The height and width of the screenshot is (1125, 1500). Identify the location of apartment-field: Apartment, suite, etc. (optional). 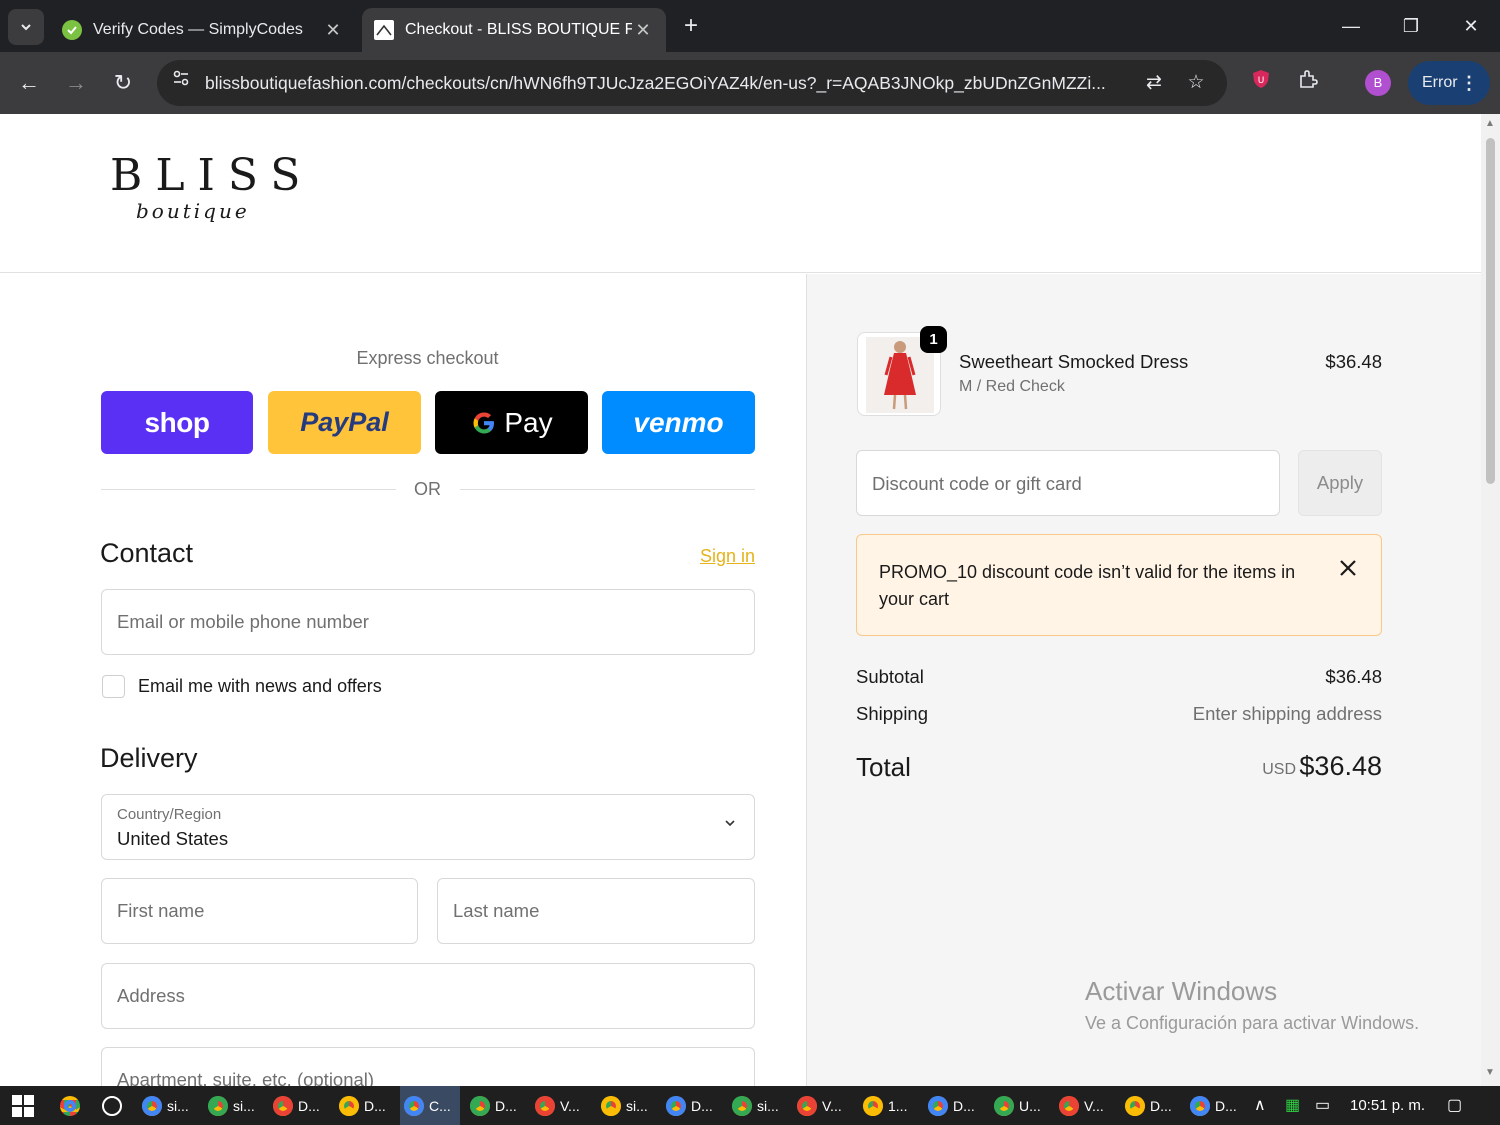
(428, 1066).